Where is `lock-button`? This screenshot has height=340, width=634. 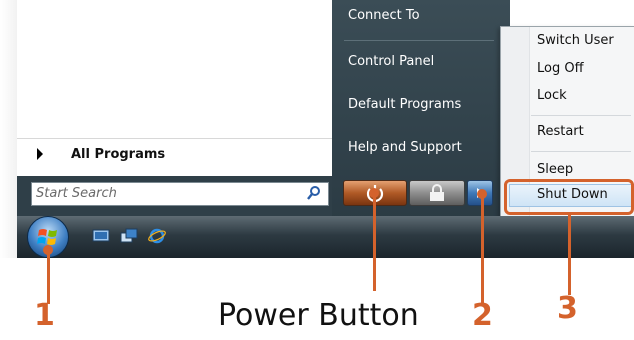 lock-button is located at coordinates (437, 193).